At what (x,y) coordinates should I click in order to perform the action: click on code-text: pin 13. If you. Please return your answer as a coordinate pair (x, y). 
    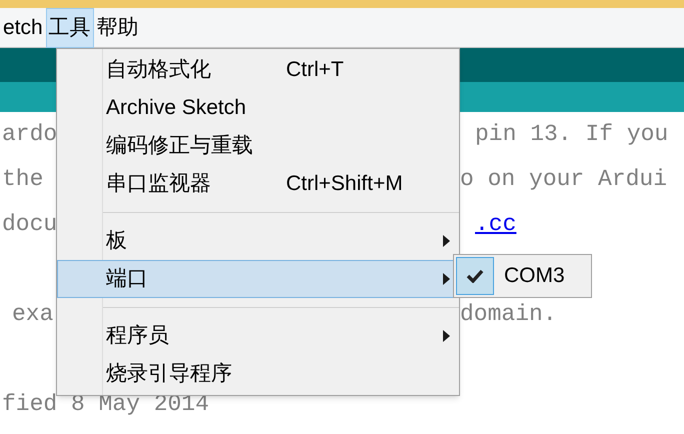
    Looking at the image, I should click on (571, 135).